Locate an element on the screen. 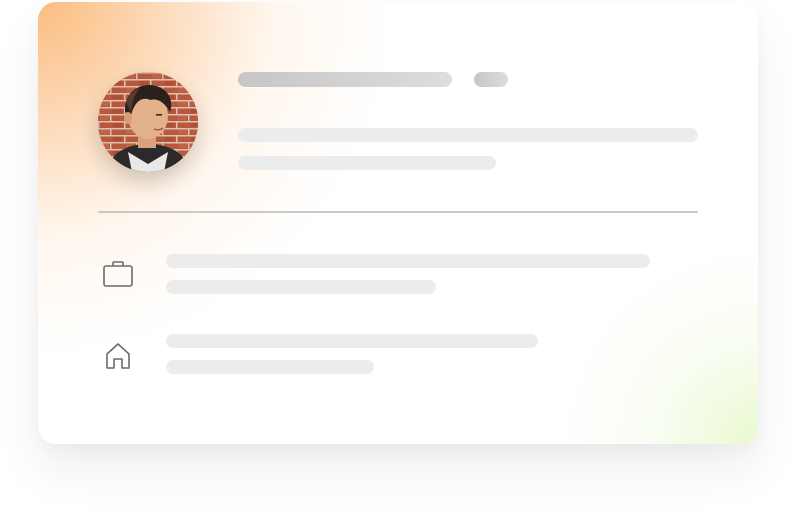  home-icon is located at coordinates (118, 356).